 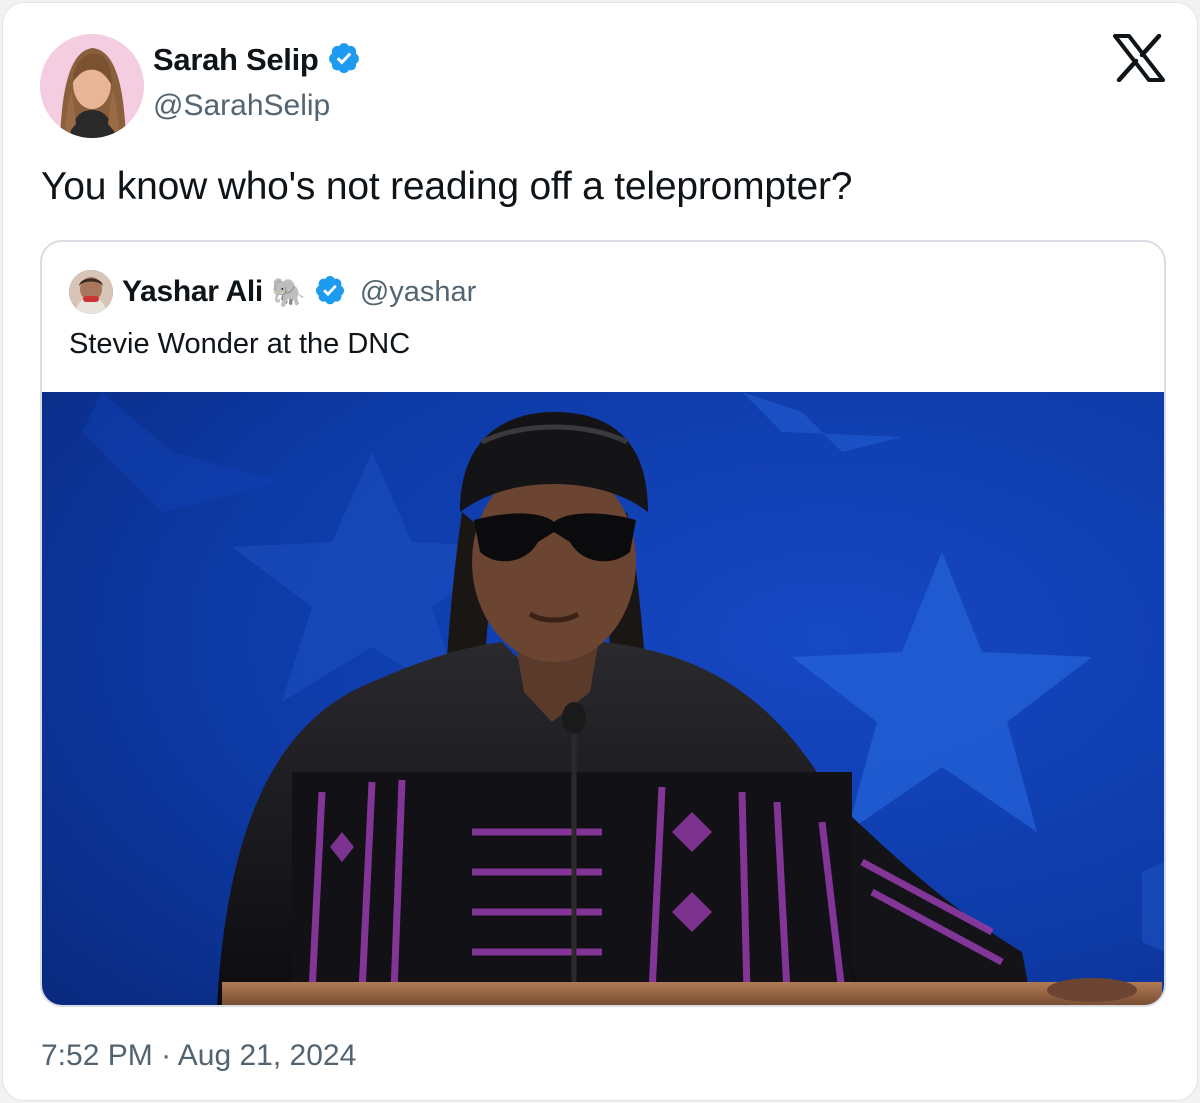 What do you see at coordinates (240, 344) in the screenshot?
I see `quoted-tweet-text: Stevie Wonder at the DNC` at bounding box center [240, 344].